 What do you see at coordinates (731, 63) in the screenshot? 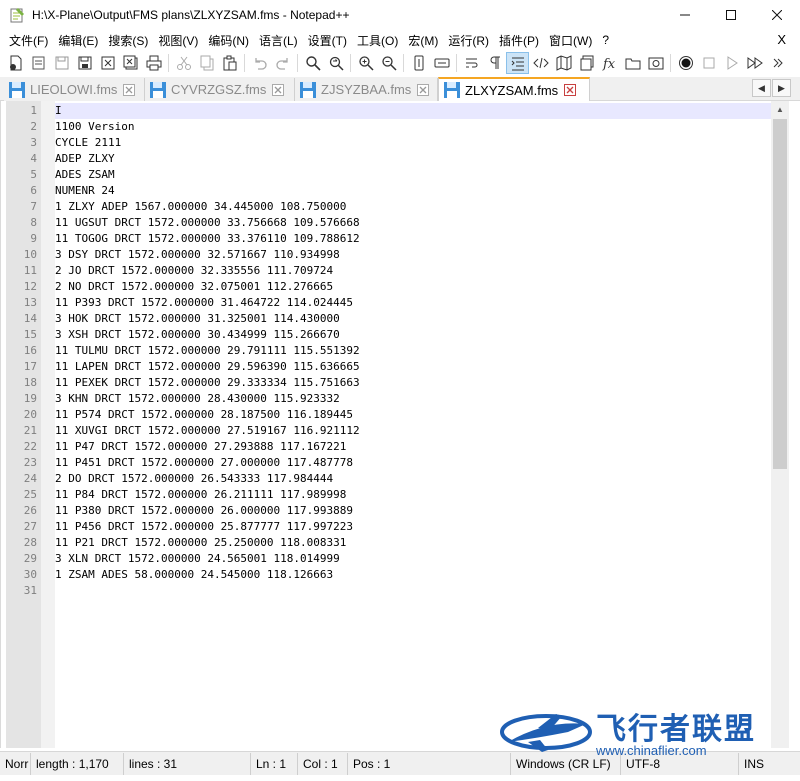
I see `play-macro-button` at bounding box center [731, 63].